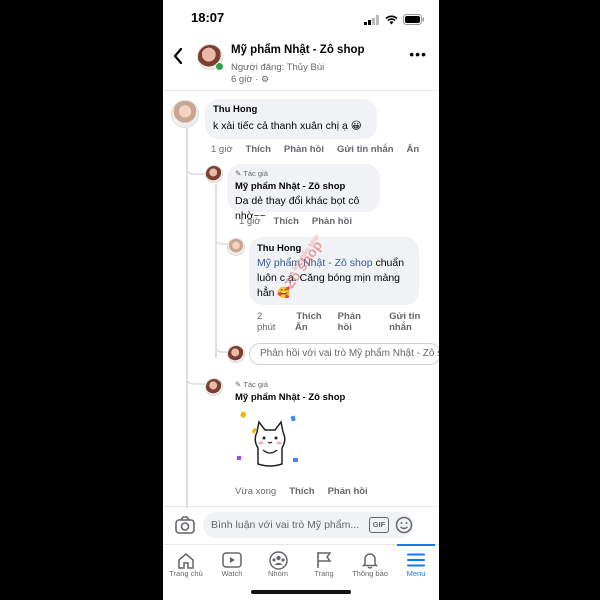 This screenshot has height=600, width=600. Describe the element at coordinates (266, 322) in the screenshot. I see `comment-time: 2 phút` at that location.